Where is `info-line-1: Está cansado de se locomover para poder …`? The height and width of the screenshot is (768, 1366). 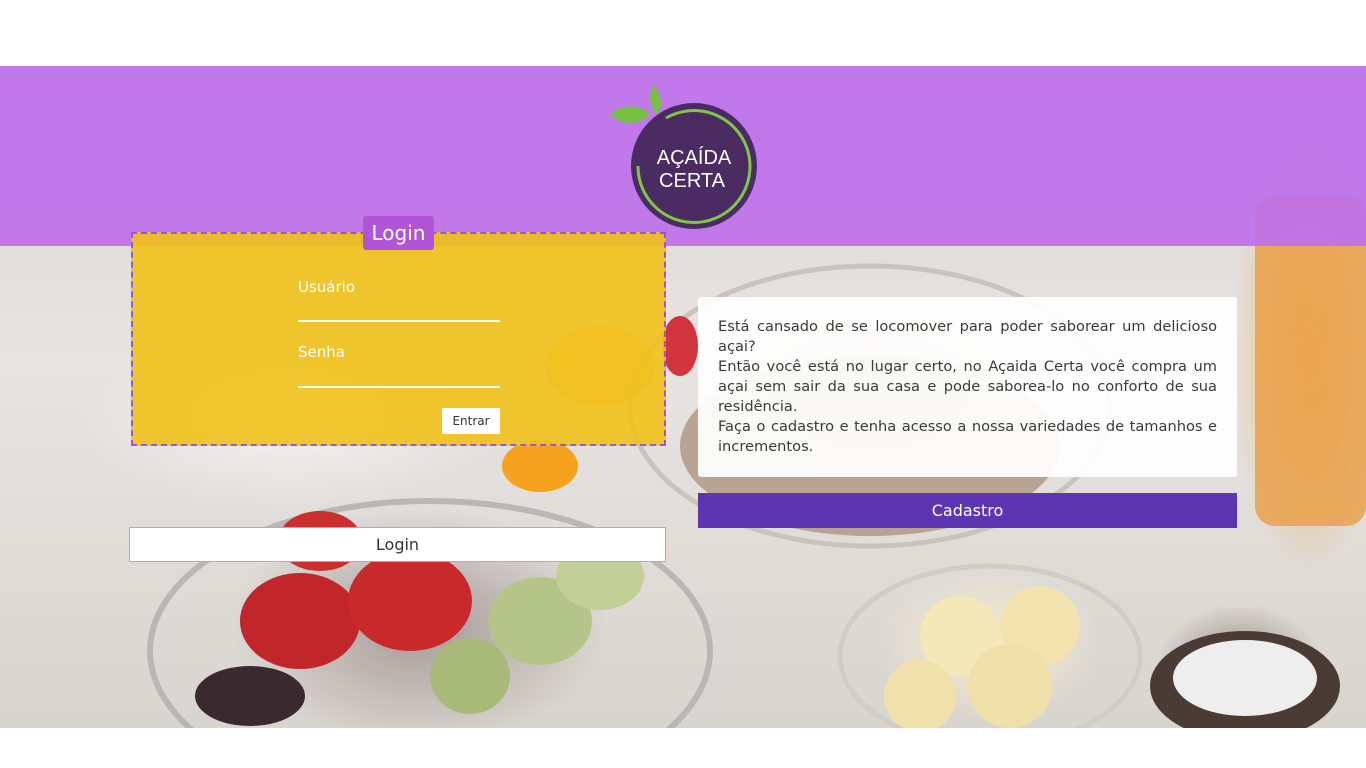
info-line-1: Está cansado de se locomover para poder … is located at coordinates (967, 336).